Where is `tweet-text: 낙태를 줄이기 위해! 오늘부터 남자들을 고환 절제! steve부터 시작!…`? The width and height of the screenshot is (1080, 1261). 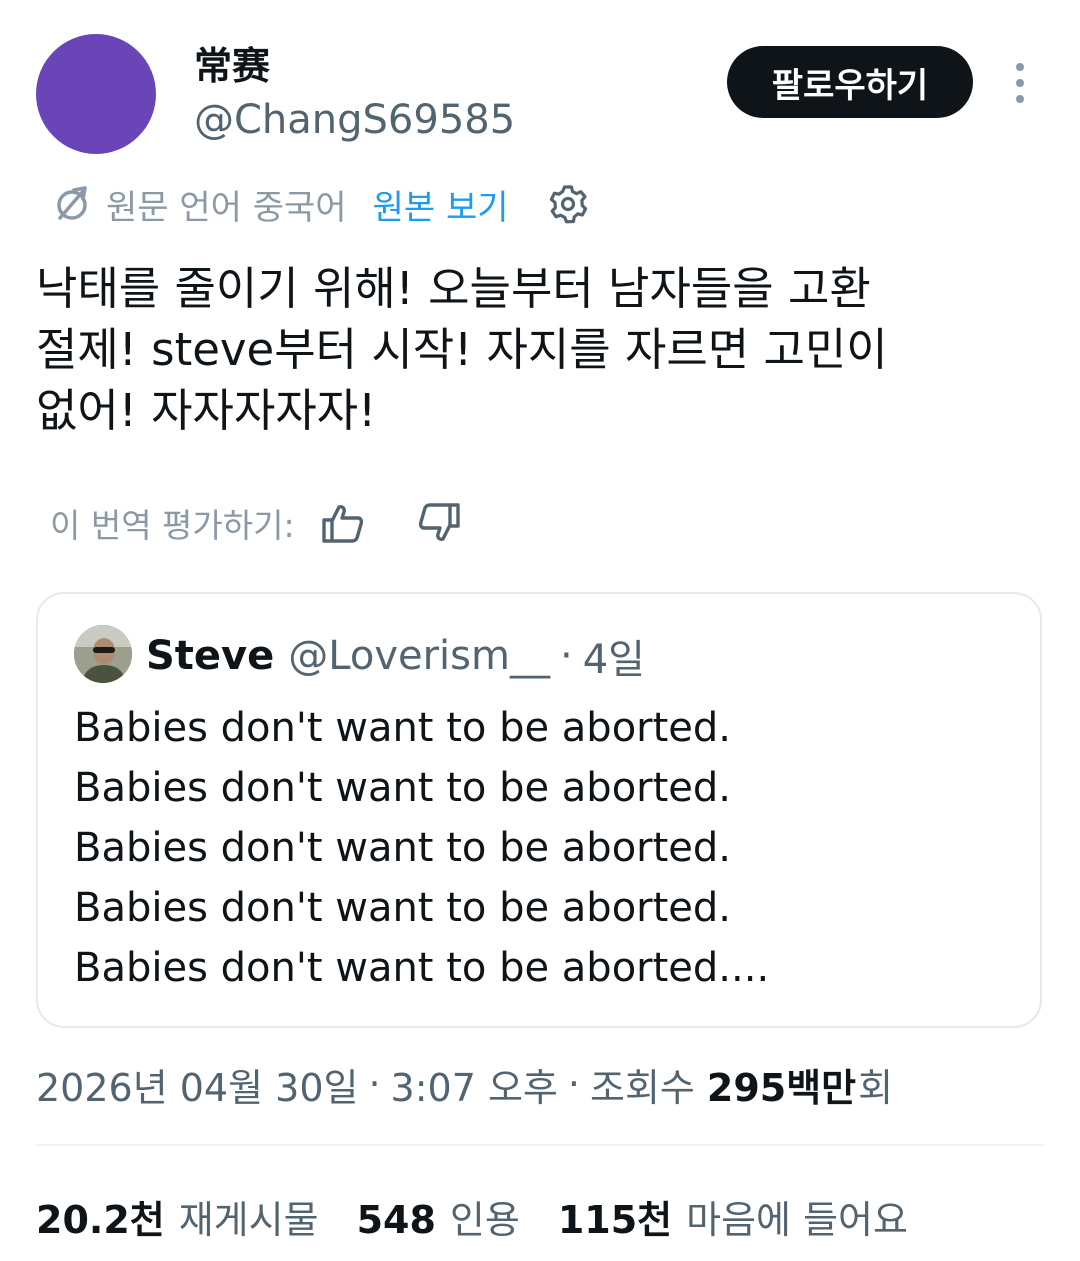 tweet-text: 낙태를 줄이기 위해! 오늘부터 남자들을 고환 절제! steve부터 시작!… is located at coordinates (462, 349).